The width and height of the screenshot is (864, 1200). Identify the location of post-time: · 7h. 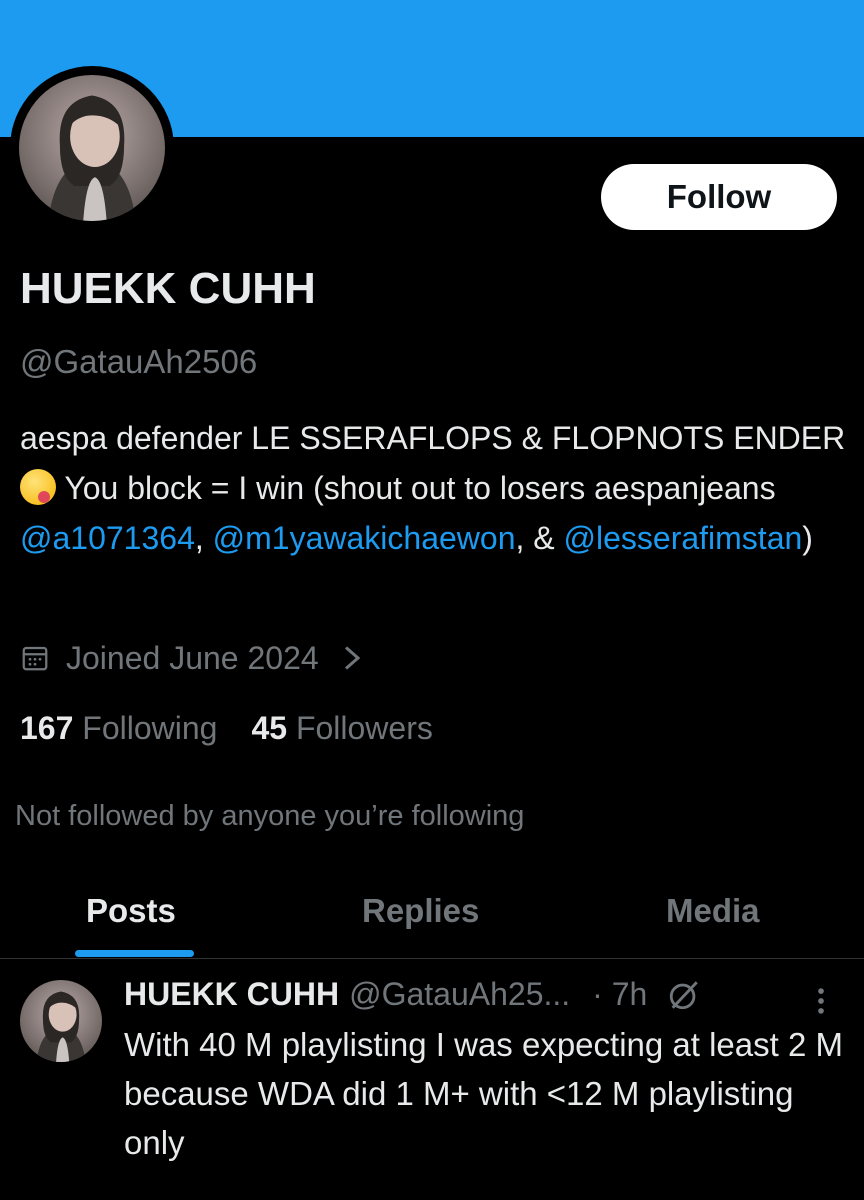
(619, 994).